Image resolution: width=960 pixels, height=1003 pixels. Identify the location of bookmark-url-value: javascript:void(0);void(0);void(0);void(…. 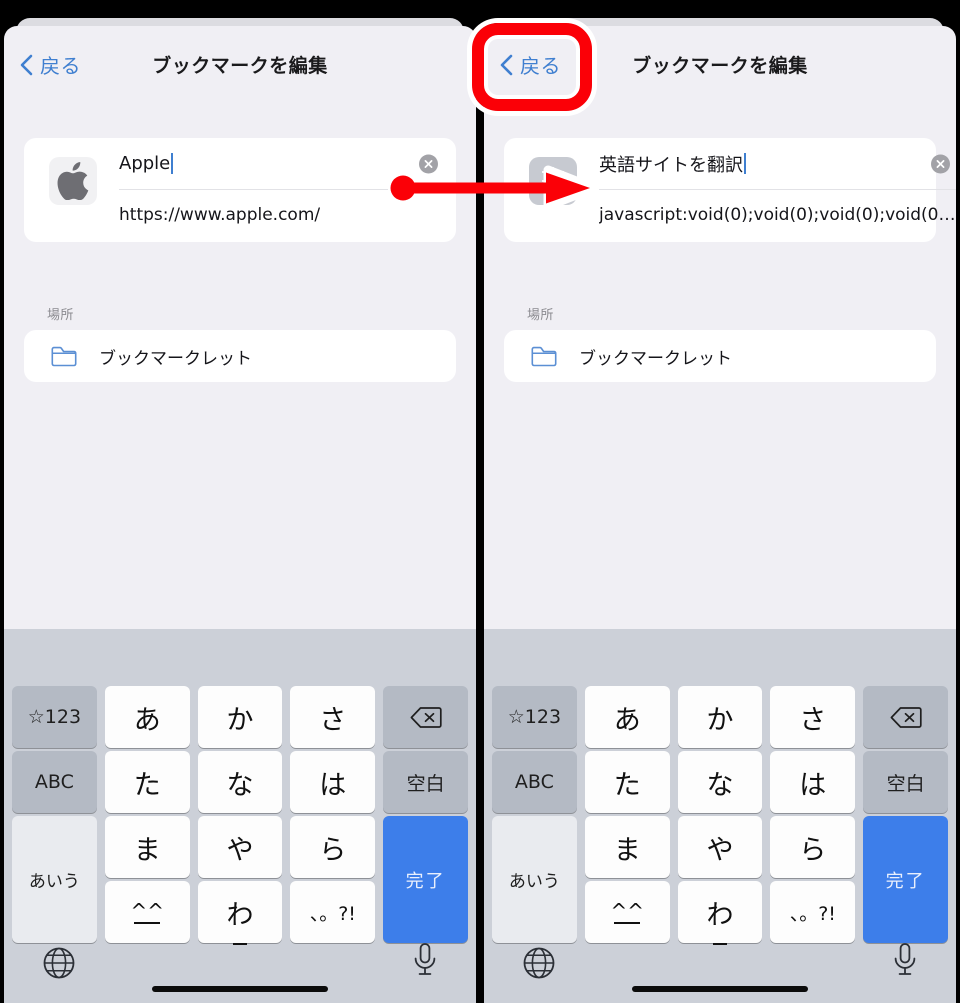
(777, 215).